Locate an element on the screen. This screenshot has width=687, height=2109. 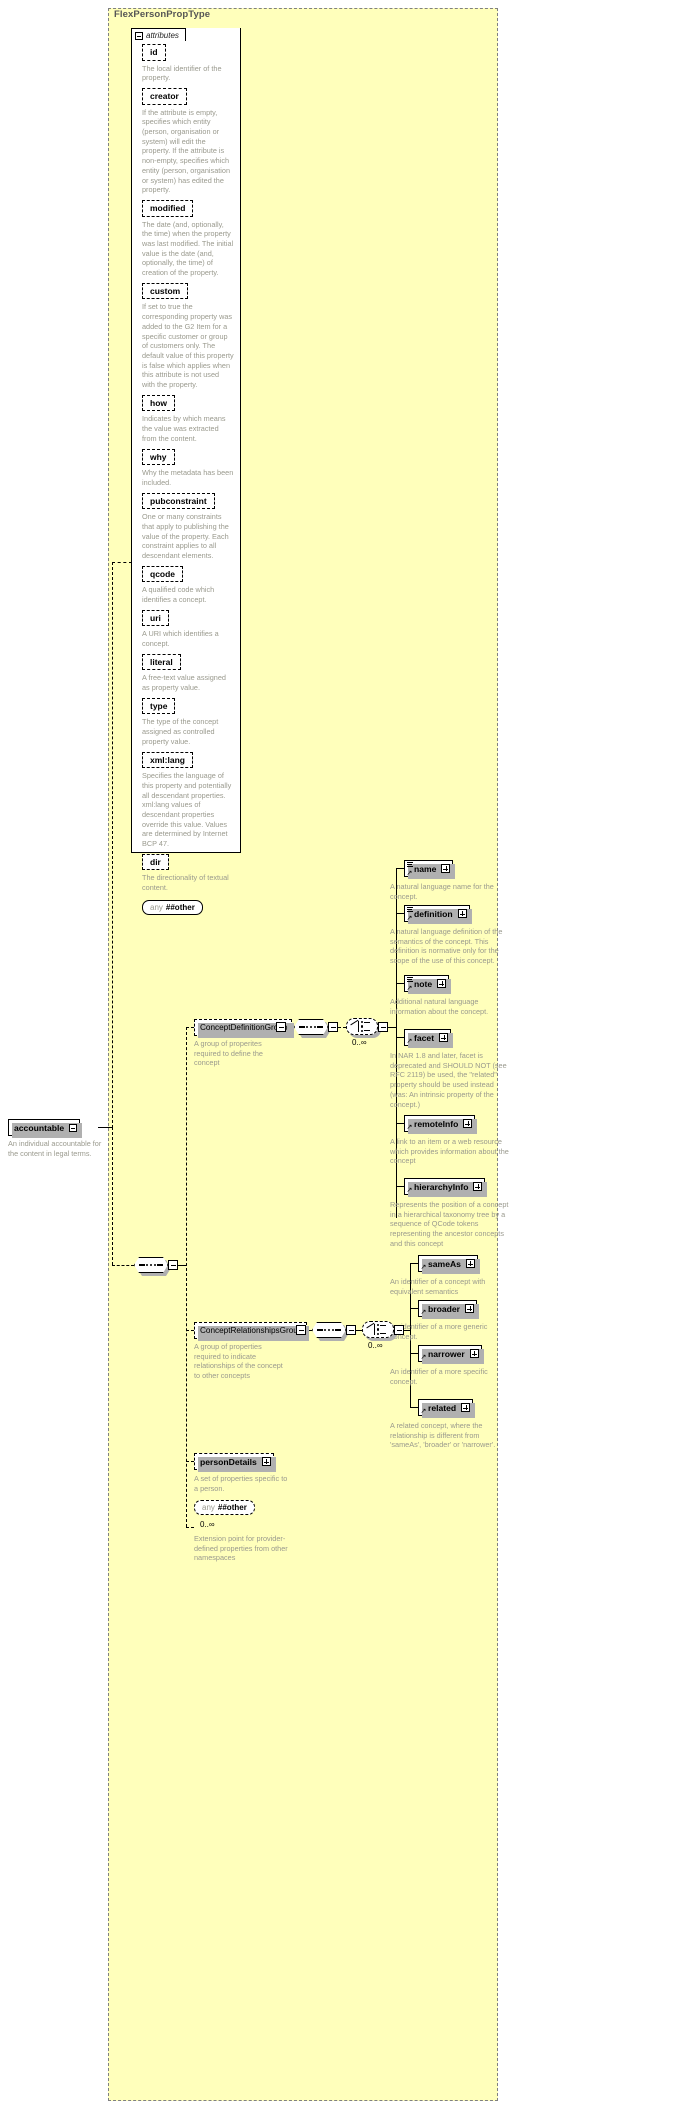
collapse-conceptrelationshipsgroup-icon is located at coordinates (301, 1330).